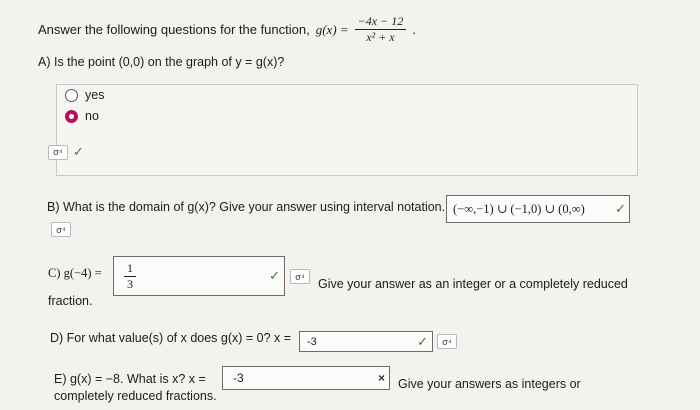 Image resolution: width=700 pixels, height=410 pixels. What do you see at coordinates (489, 384) in the screenshot?
I see `part-e-instruction: Give your answers as integers or` at bounding box center [489, 384].